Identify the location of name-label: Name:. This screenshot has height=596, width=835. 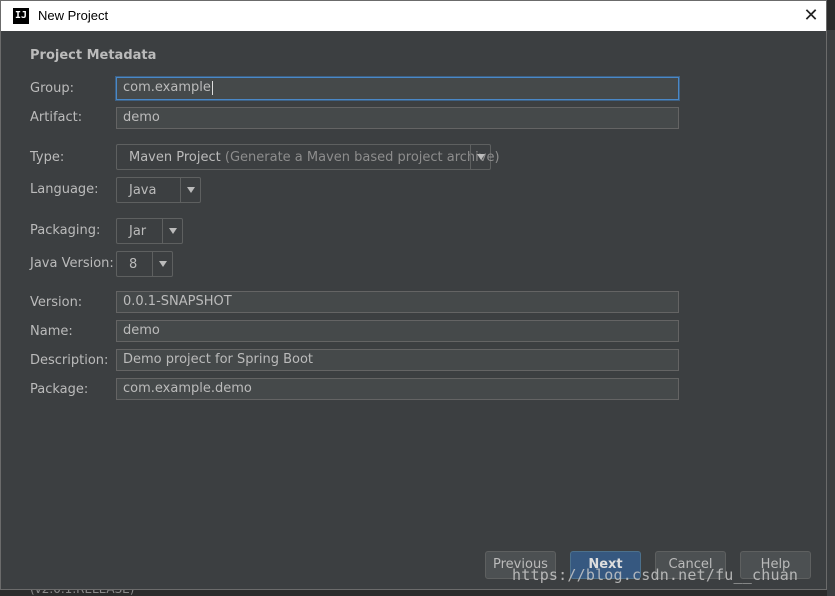
(51, 331).